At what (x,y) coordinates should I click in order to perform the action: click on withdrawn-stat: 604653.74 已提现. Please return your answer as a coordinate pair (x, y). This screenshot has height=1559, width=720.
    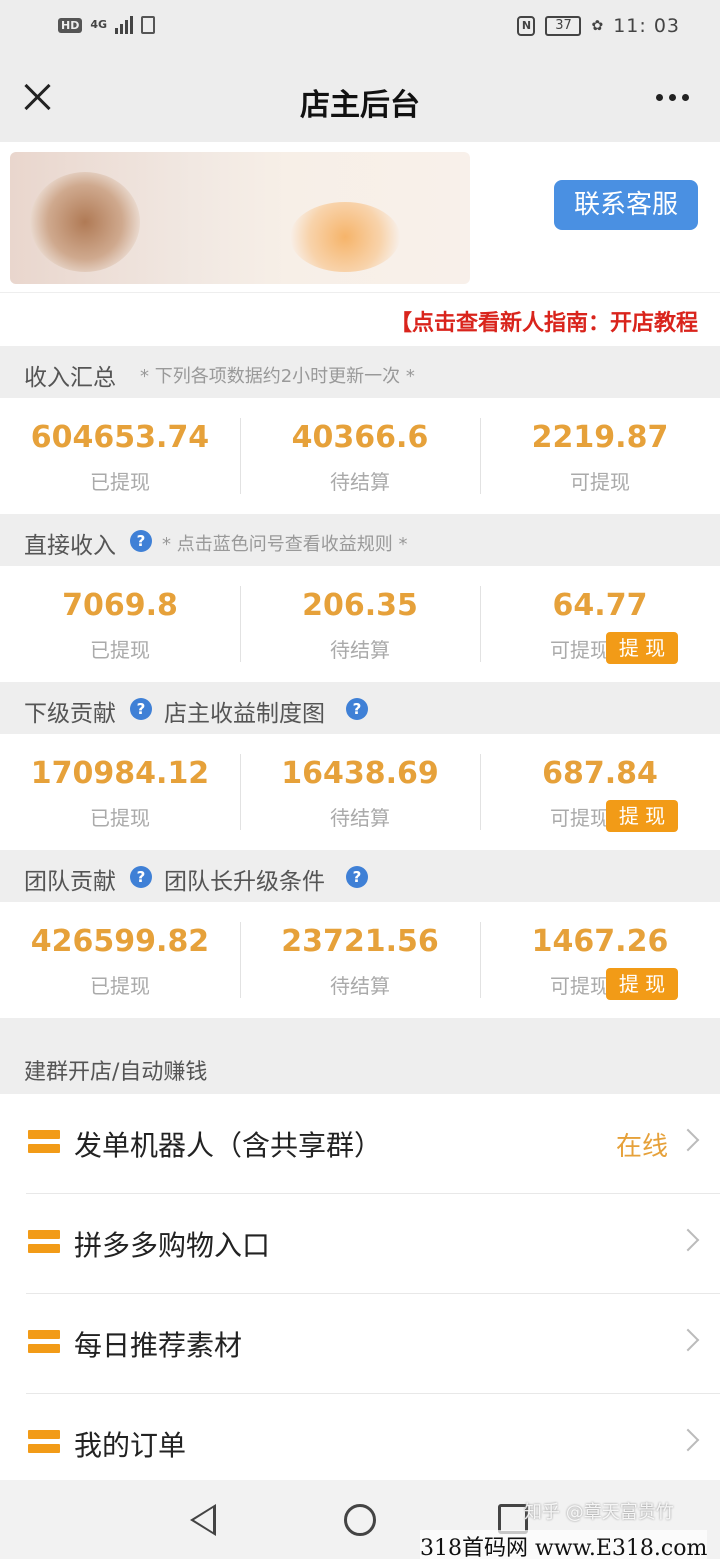
    Looking at the image, I should click on (120, 456).